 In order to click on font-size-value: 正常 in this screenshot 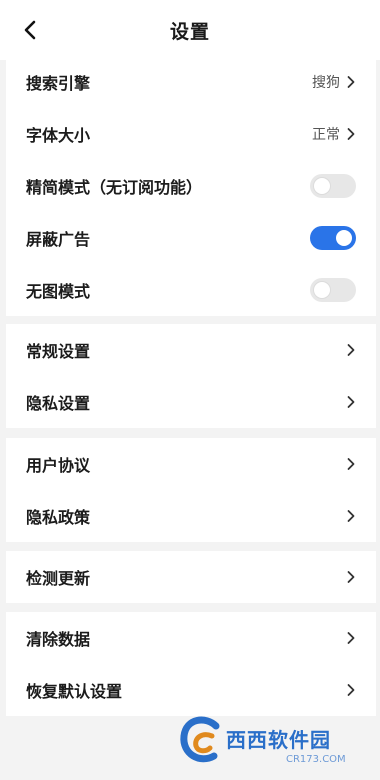, I will do `click(326, 135)`.